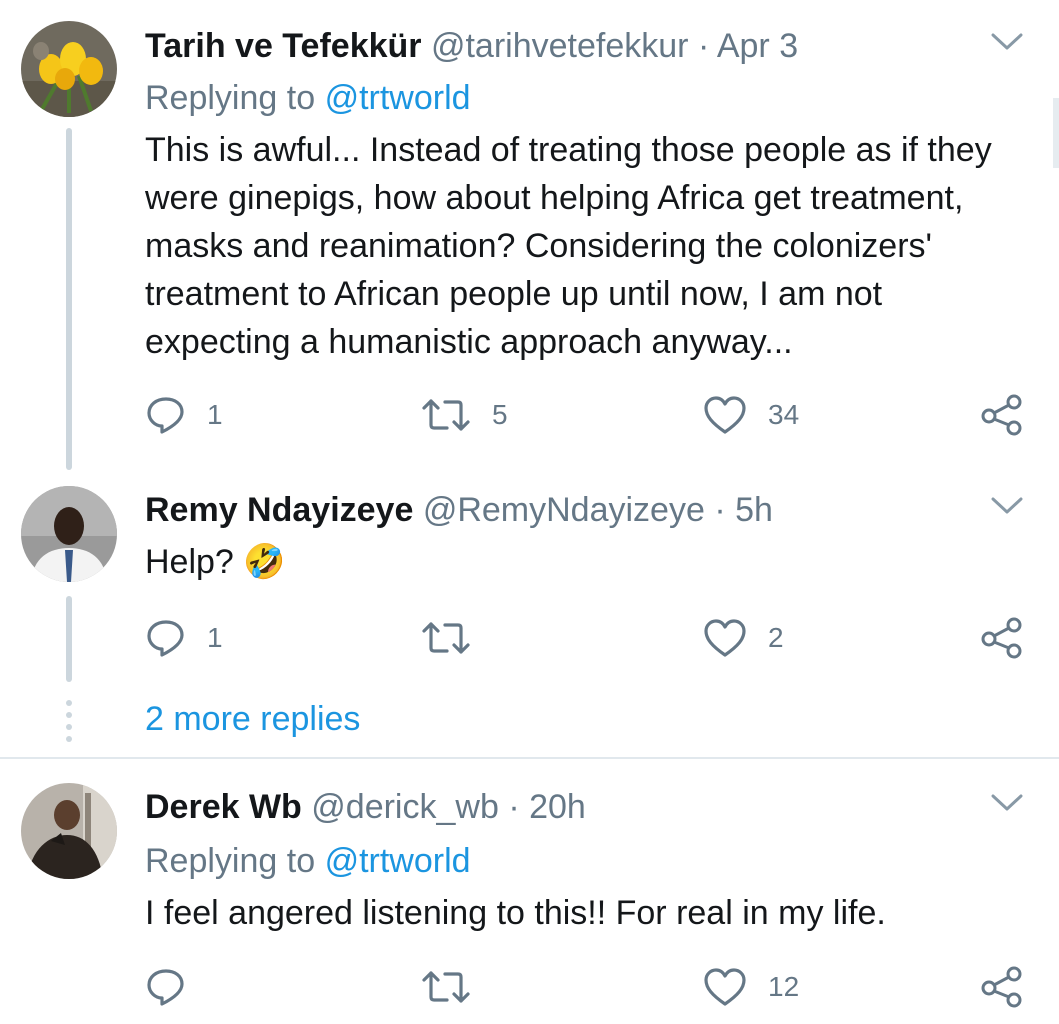 This screenshot has height=1024, width=1059. Describe the element at coordinates (500, 414) in the screenshot. I see `retweet-count: 5` at that location.